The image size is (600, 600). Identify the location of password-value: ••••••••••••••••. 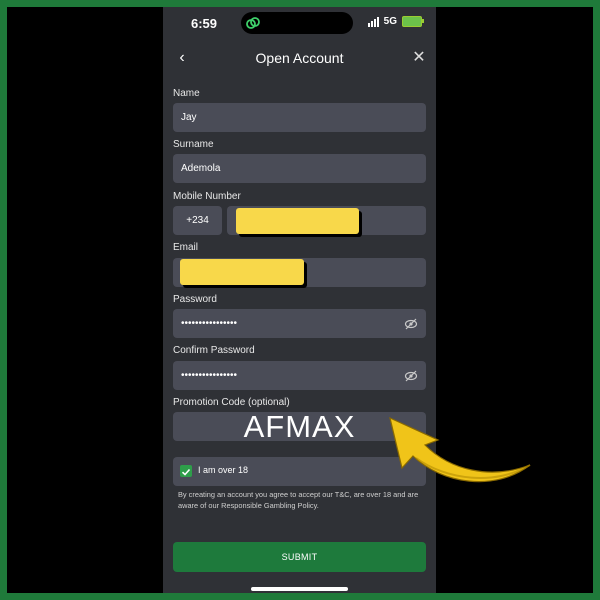
(209, 323).